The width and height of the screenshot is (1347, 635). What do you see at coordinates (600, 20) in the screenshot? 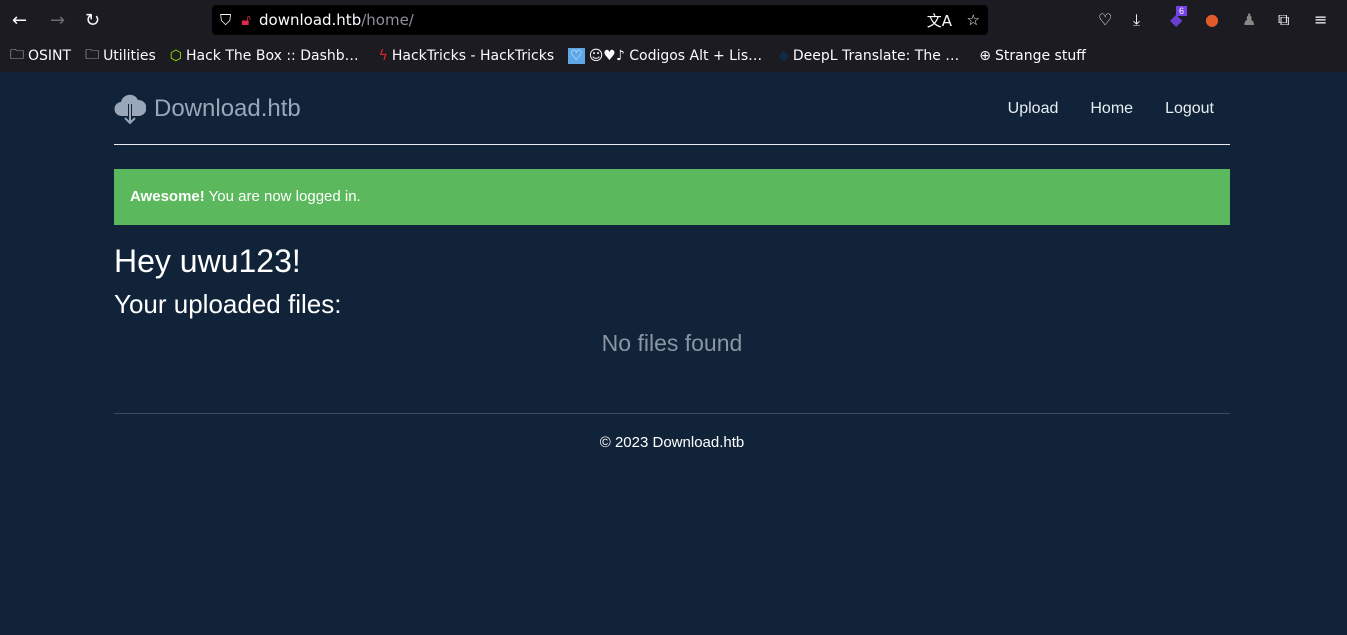
I see `url-bar: ⛉ 🔓︎ download.htb/home/ 文A ☆` at bounding box center [600, 20].